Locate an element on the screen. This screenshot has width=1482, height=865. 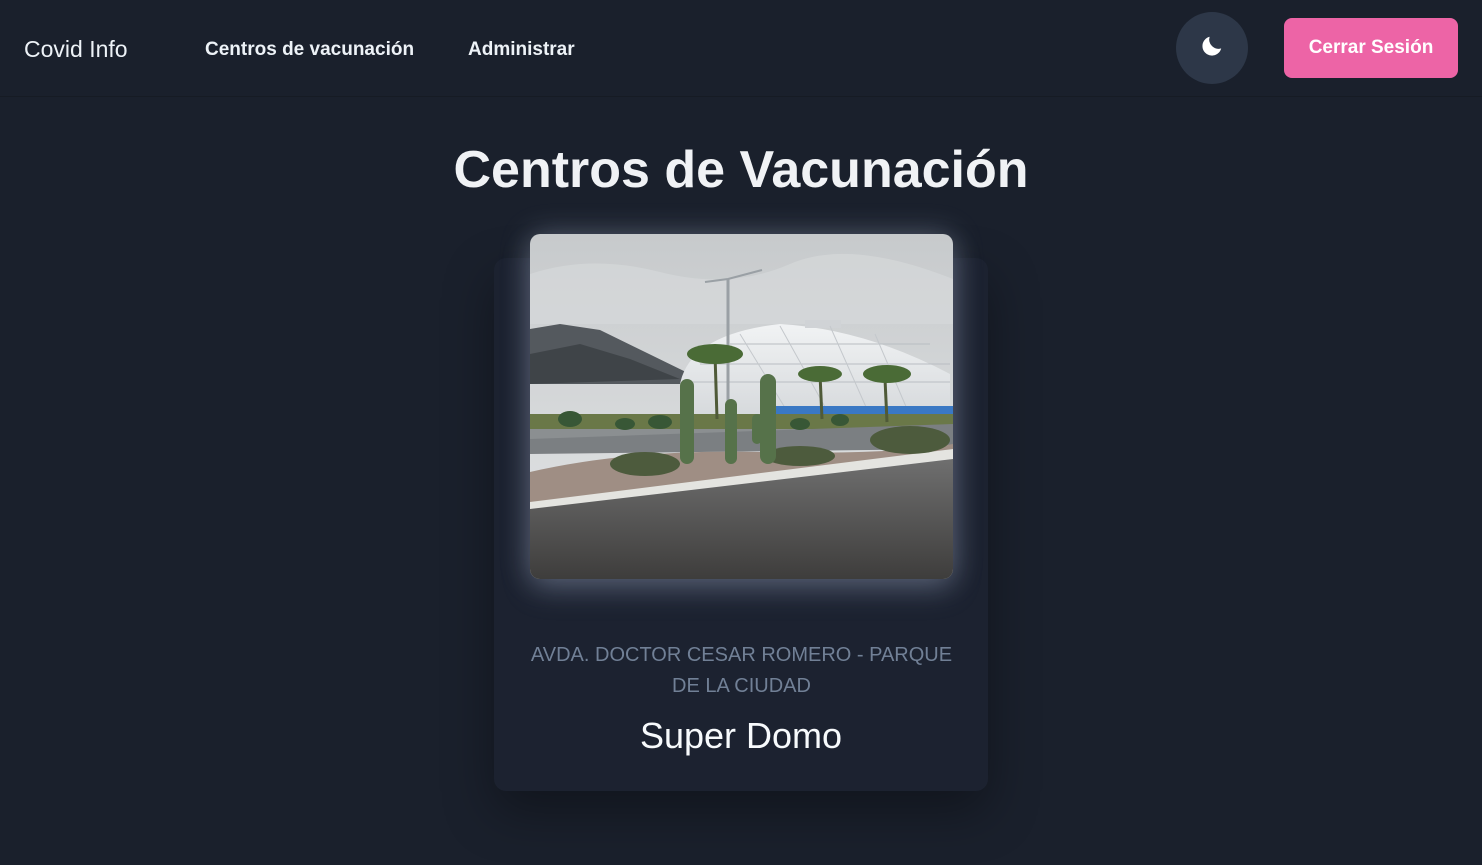
nav-link-administrar: Administrar is located at coordinates (521, 50).